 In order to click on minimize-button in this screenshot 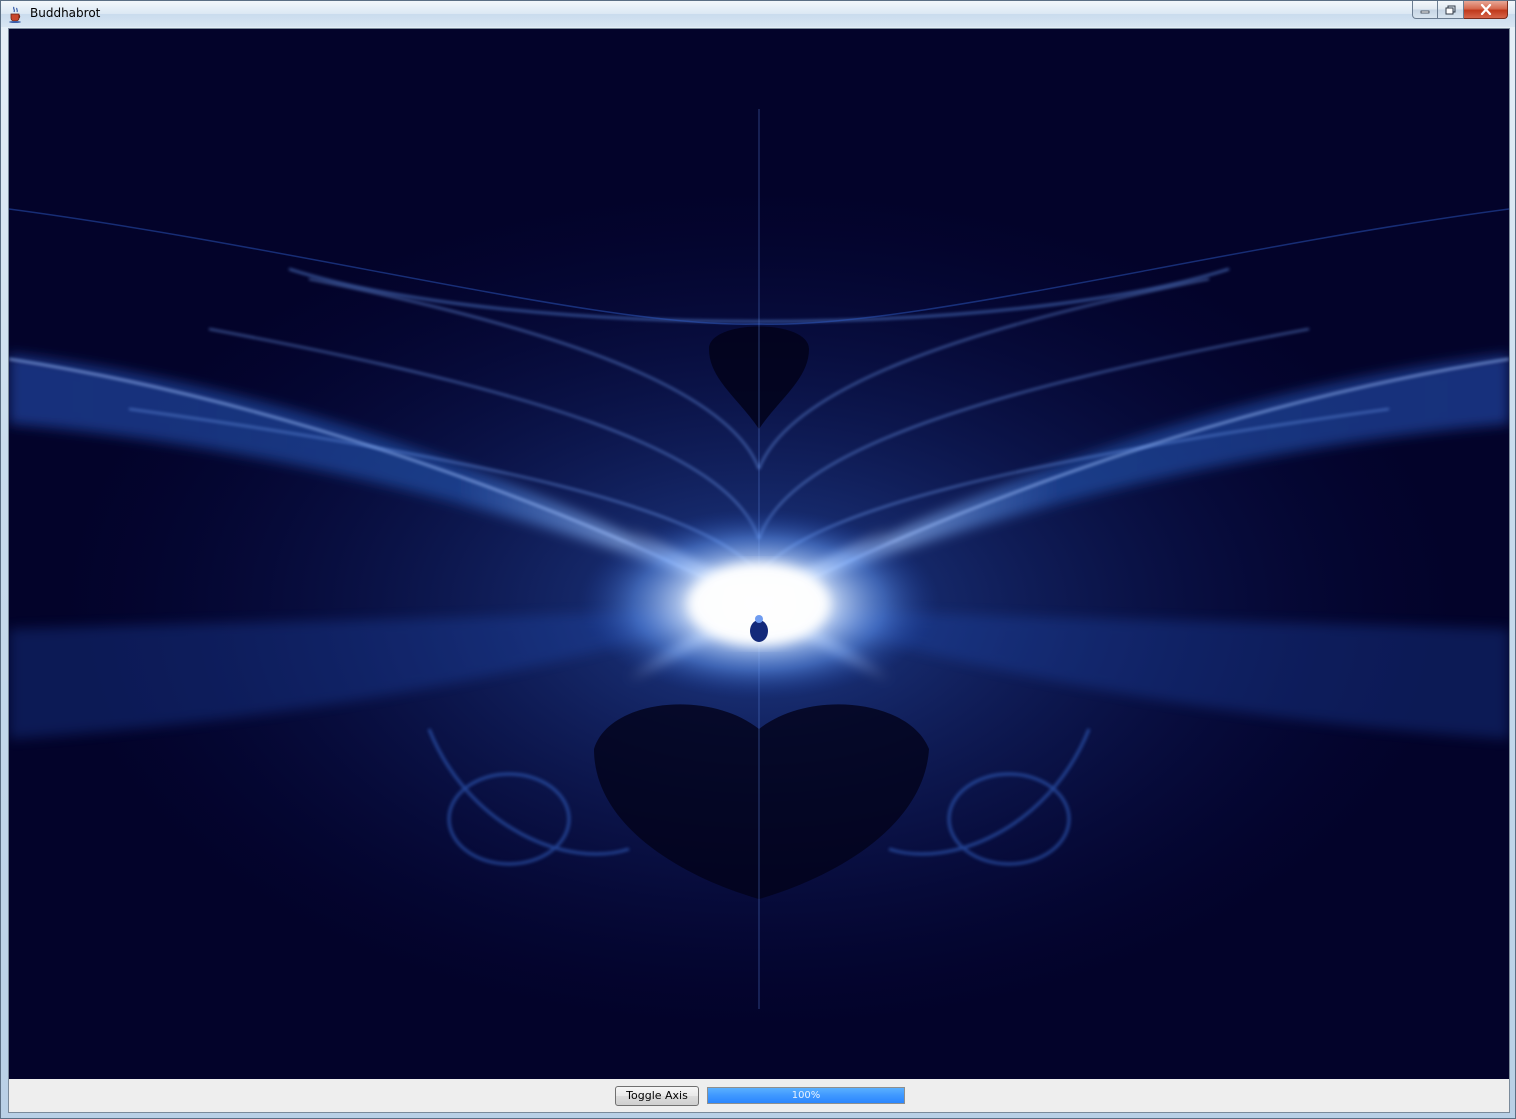, I will do `click(1425, 10)`.